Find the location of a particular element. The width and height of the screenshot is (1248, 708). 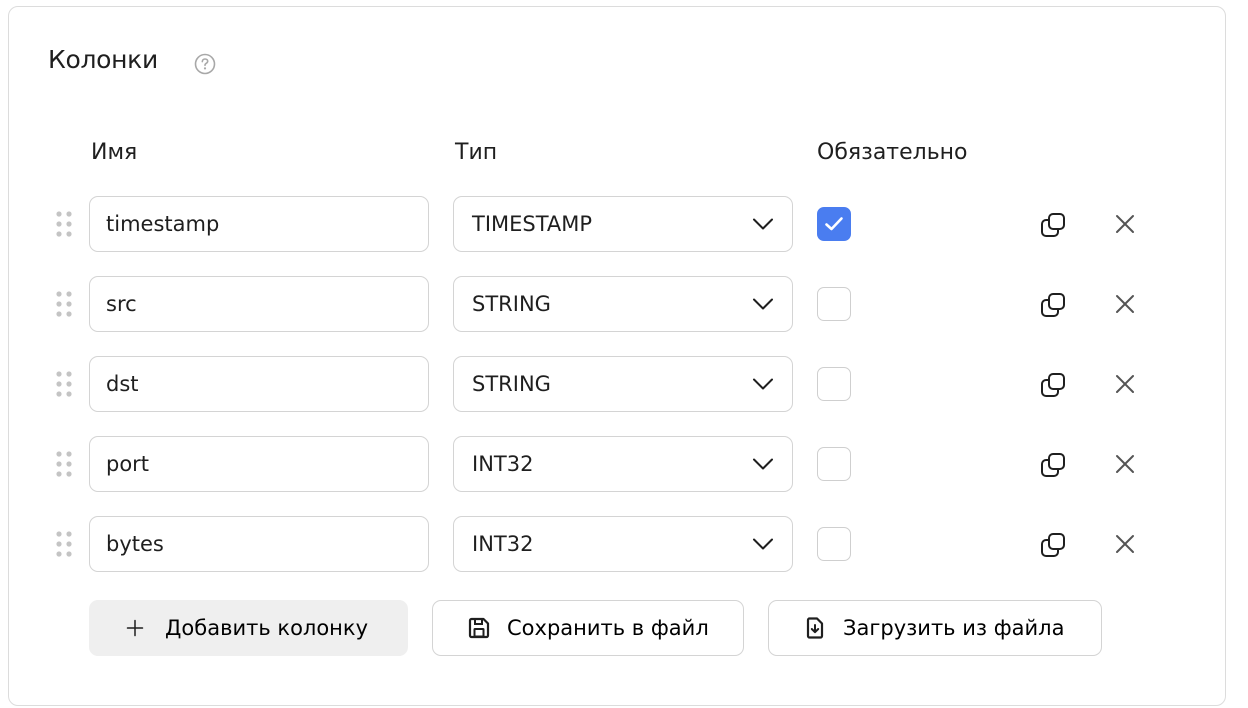

column-name-input: port is located at coordinates (259, 464).